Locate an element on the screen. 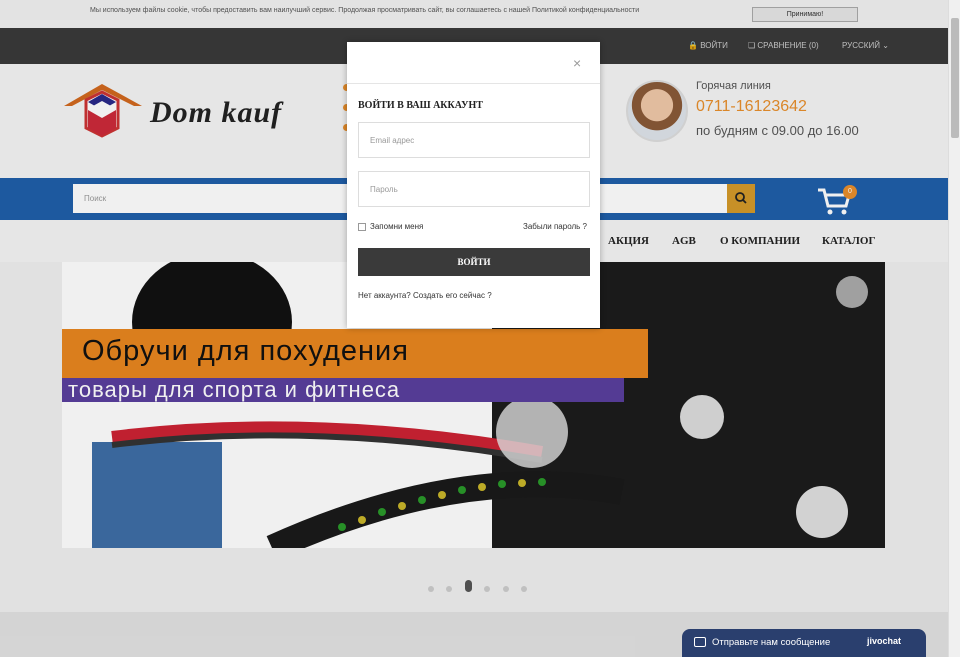 The height and width of the screenshot is (657, 960). chat-label: Отправьте нам сообщение is located at coordinates (771, 642).